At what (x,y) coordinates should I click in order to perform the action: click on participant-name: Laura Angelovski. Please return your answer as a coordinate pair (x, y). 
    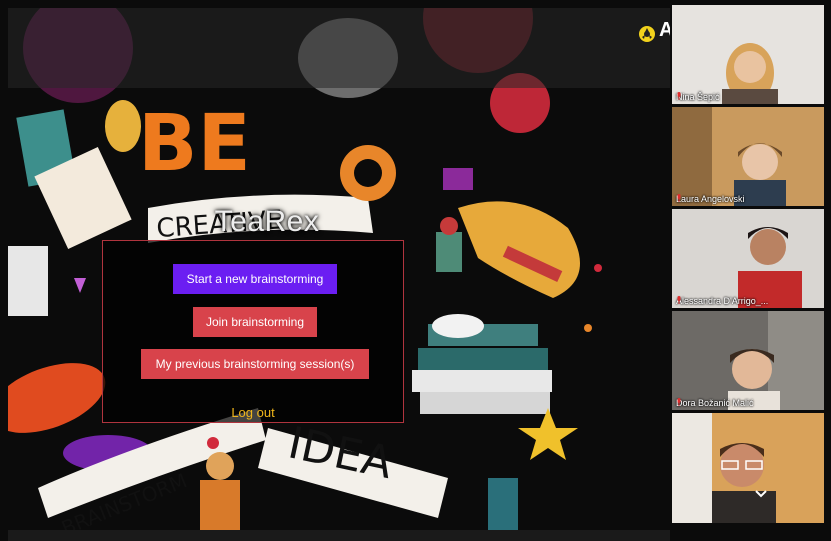
    Looking at the image, I should click on (710, 199).